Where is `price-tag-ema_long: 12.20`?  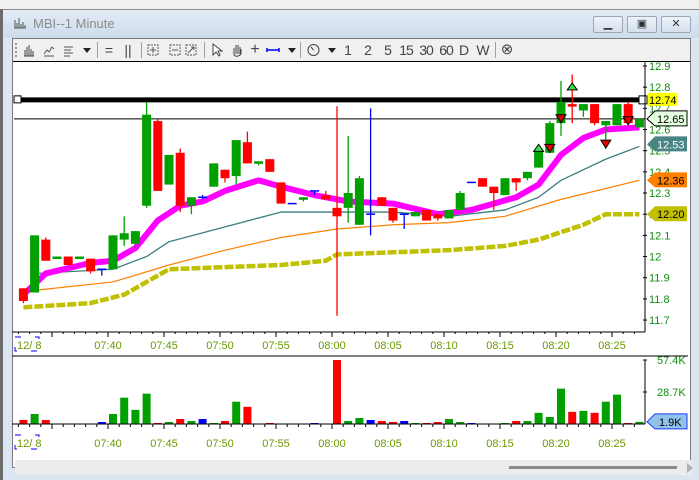 price-tag-ema_long: 12.20 is located at coordinates (667, 214).